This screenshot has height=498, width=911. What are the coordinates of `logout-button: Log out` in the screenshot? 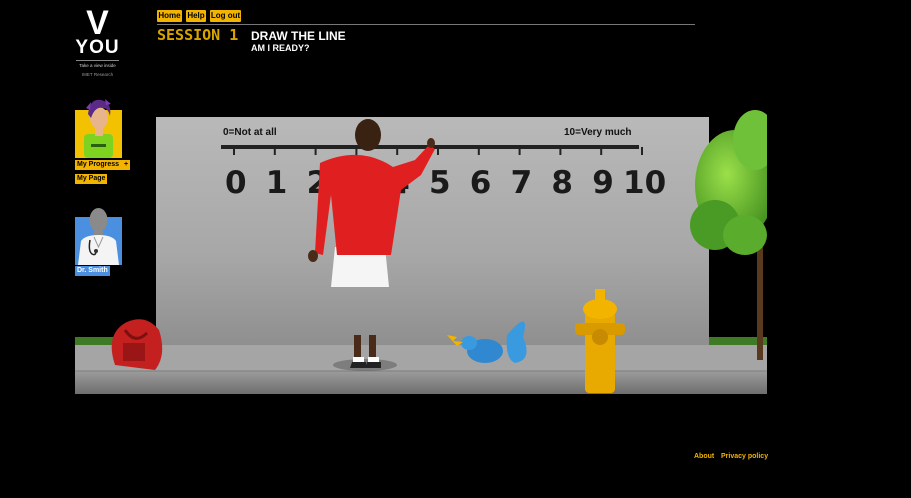 It's located at (225, 16).